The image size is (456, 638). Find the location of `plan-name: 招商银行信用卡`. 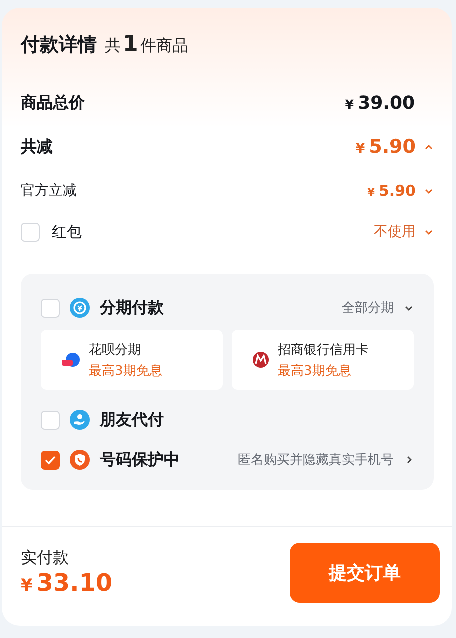

plan-name: 招商银行信用卡 is located at coordinates (323, 350).